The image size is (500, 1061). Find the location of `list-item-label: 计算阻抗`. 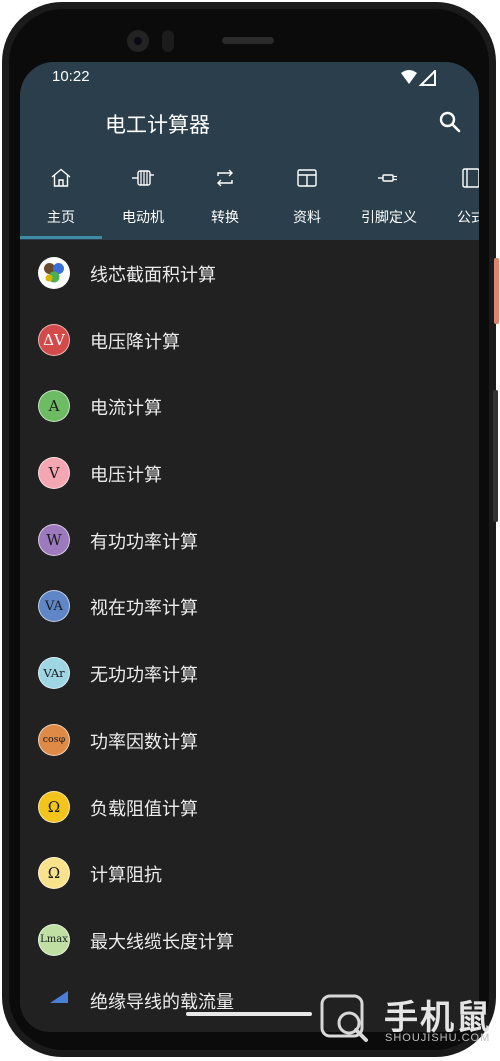

list-item-label: 计算阻抗 is located at coordinates (126, 876).